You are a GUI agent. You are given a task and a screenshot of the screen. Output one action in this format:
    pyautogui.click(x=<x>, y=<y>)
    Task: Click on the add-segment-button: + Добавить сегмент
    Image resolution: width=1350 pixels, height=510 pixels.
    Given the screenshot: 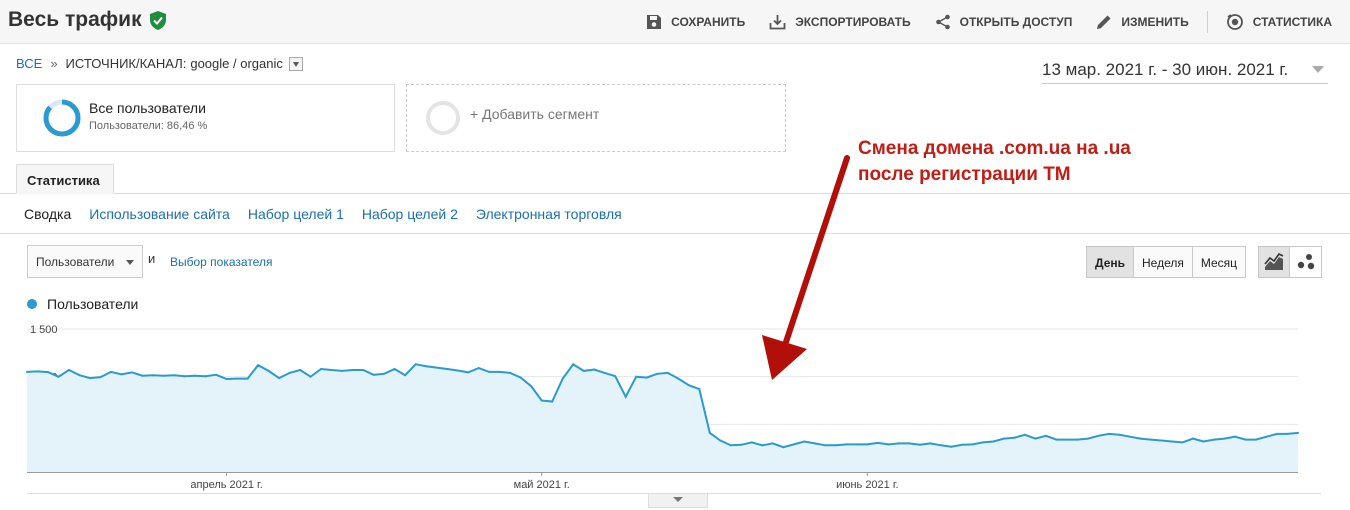 What is the action you would take?
    pyautogui.click(x=596, y=118)
    